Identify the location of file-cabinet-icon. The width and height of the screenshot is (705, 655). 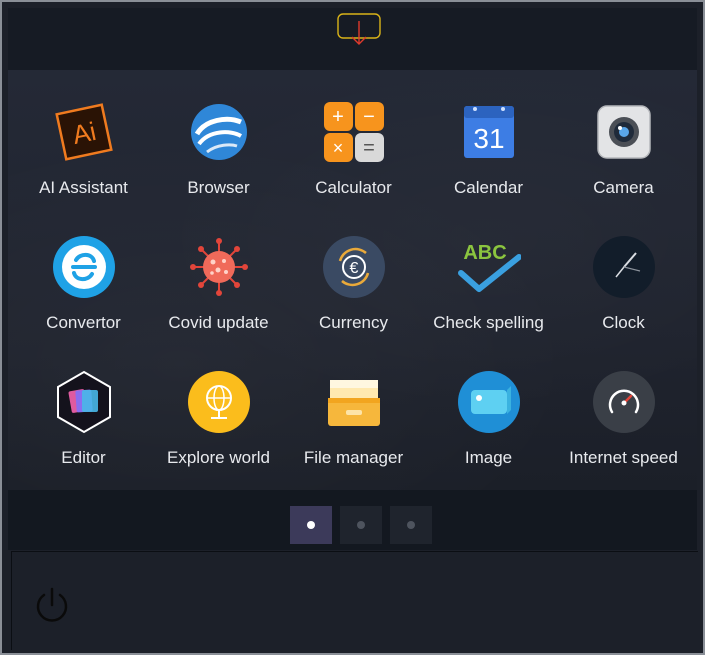
(353, 403).